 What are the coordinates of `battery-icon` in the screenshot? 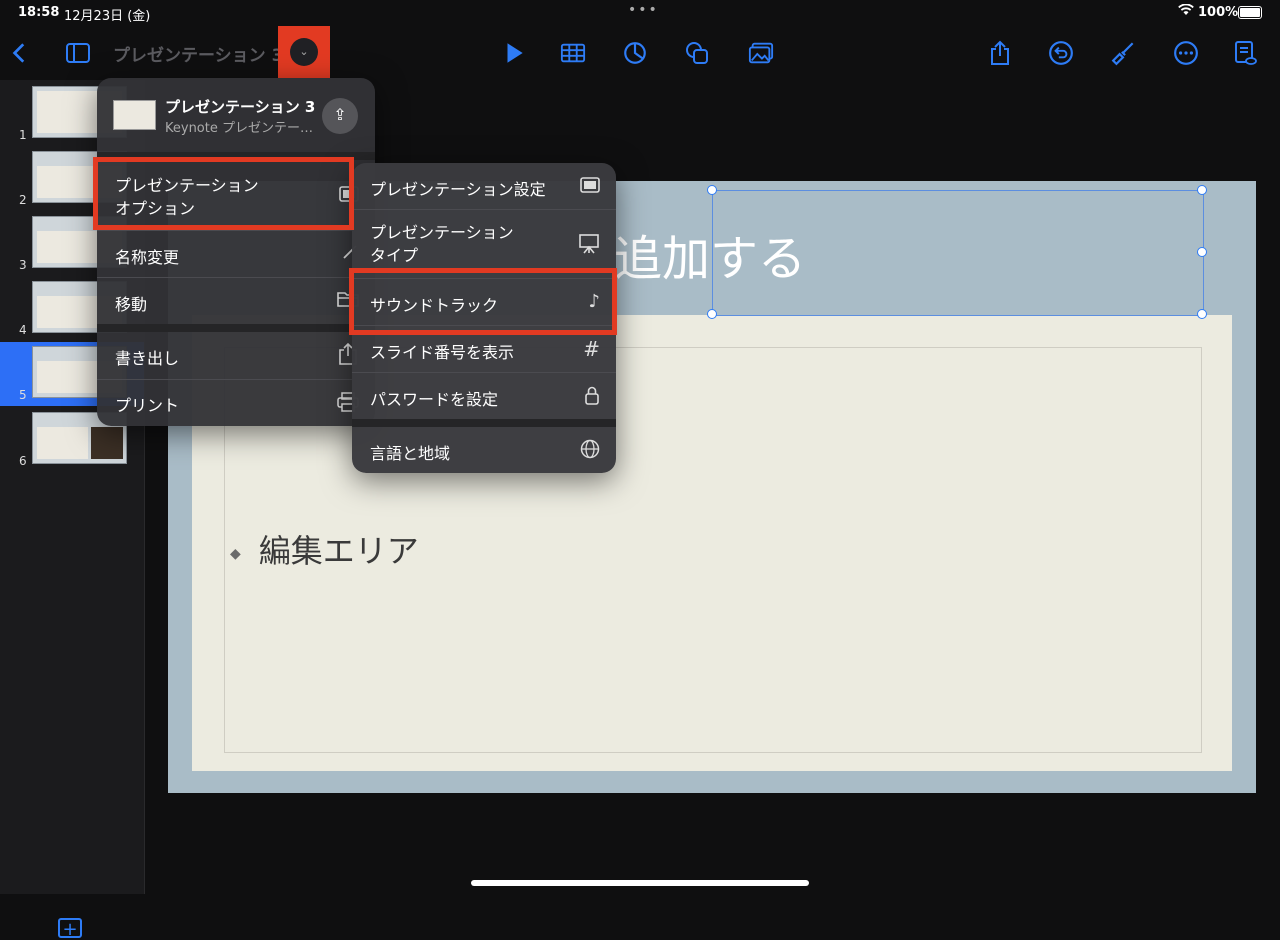 It's located at (1250, 12).